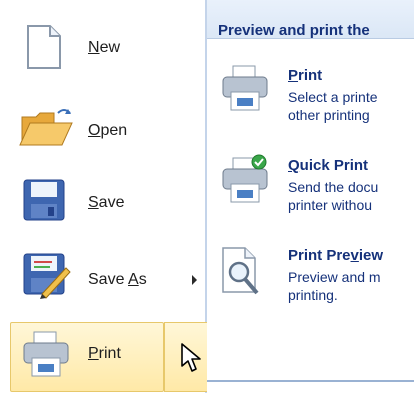 Image resolution: width=414 pixels, height=393 pixels. What do you see at coordinates (108, 130) in the screenshot?
I see `menu-item-label: Open` at bounding box center [108, 130].